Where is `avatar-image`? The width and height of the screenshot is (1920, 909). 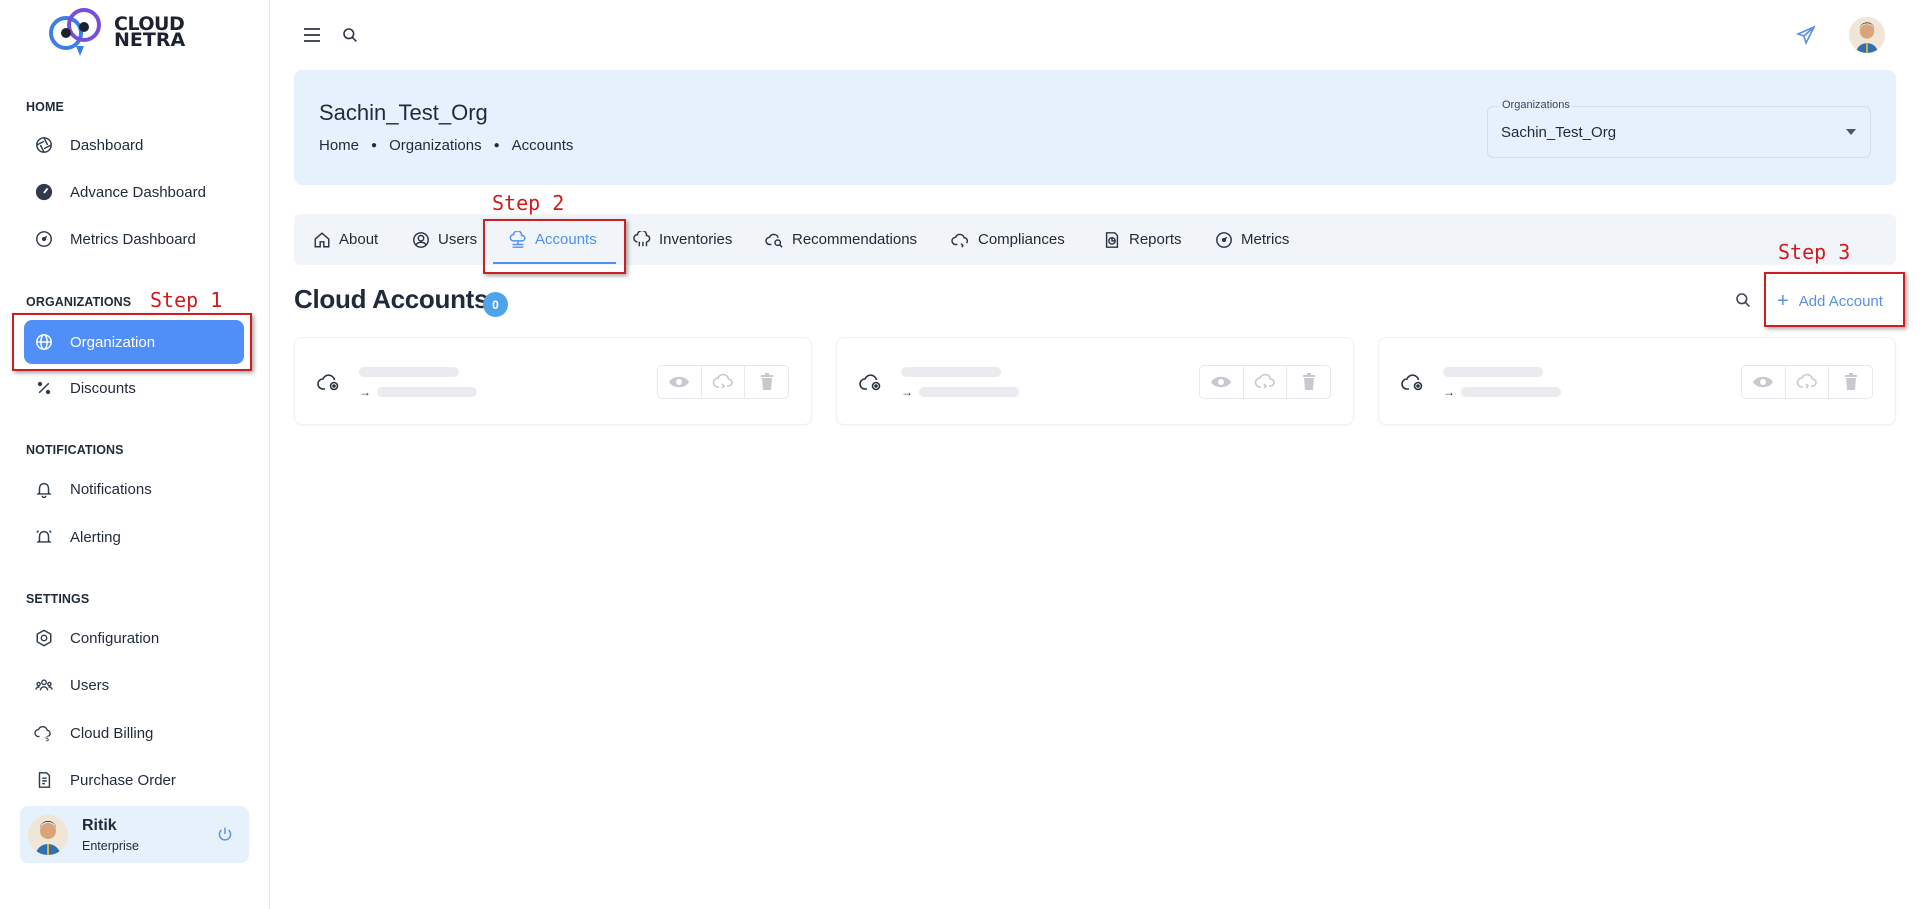
avatar-image is located at coordinates (1867, 35).